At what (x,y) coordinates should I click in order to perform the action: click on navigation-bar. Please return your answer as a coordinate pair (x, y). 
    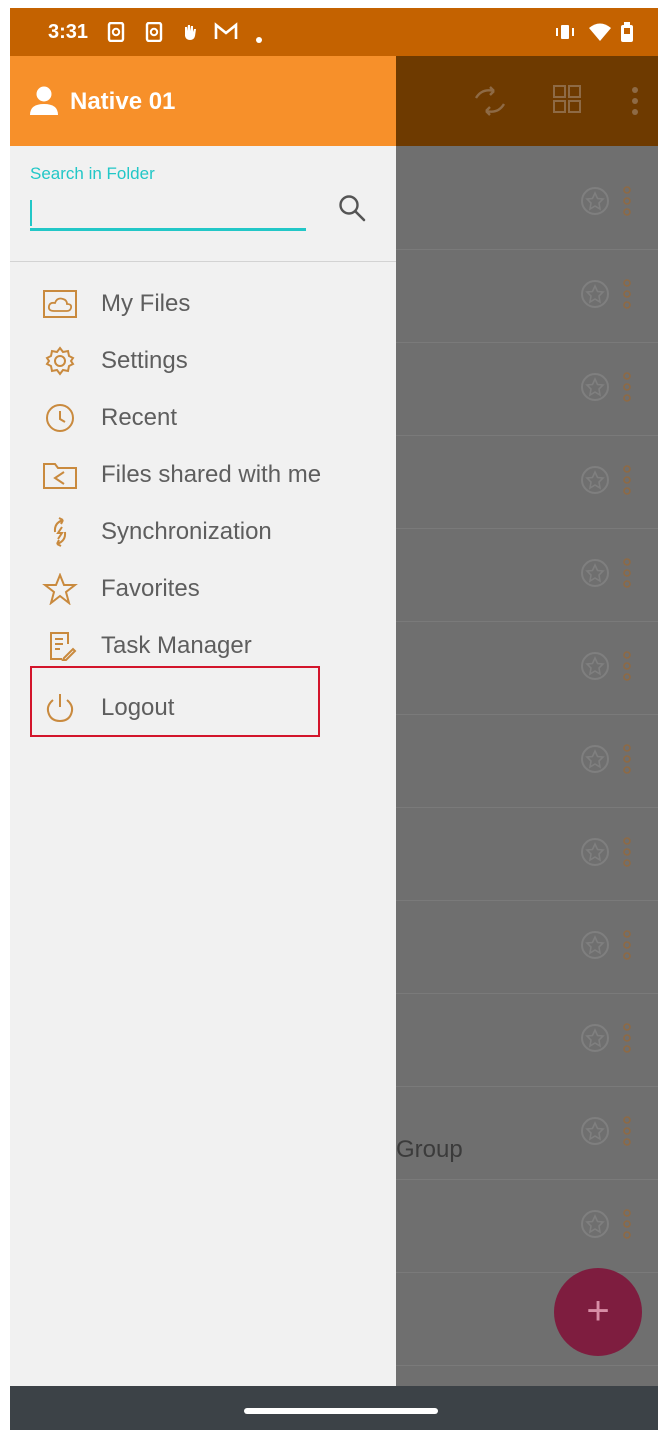
    Looking at the image, I should click on (334, 1408).